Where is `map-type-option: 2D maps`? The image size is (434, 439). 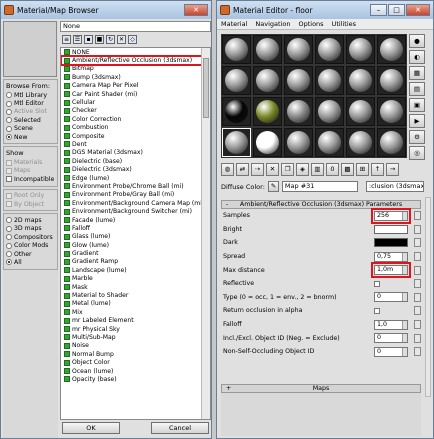 map-type-option: 2D maps is located at coordinates (30, 220).